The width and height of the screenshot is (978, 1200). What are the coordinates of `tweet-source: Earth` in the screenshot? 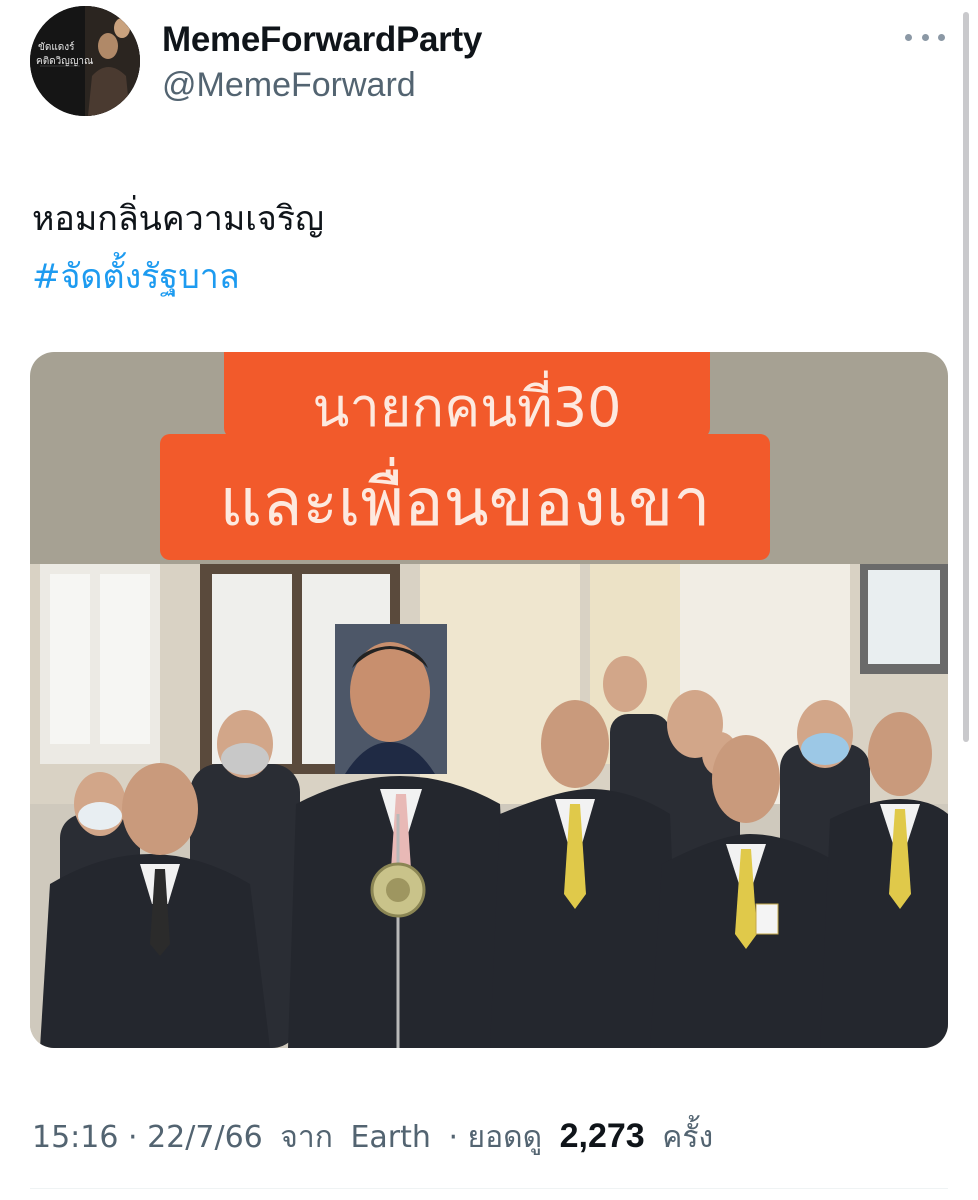 It's located at (390, 1137).